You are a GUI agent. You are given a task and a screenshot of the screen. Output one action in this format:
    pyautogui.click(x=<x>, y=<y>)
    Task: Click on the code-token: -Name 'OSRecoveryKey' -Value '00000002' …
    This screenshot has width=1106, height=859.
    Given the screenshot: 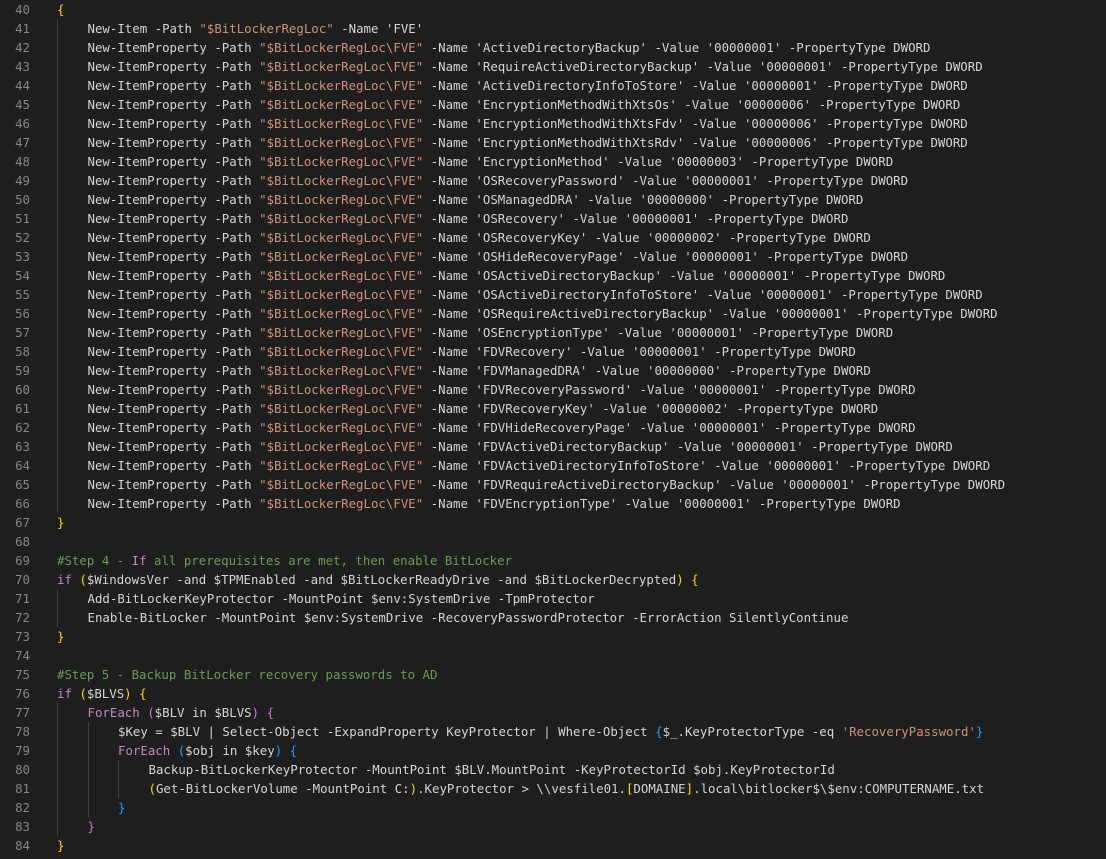 What is the action you would take?
    pyautogui.click(x=647, y=237)
    